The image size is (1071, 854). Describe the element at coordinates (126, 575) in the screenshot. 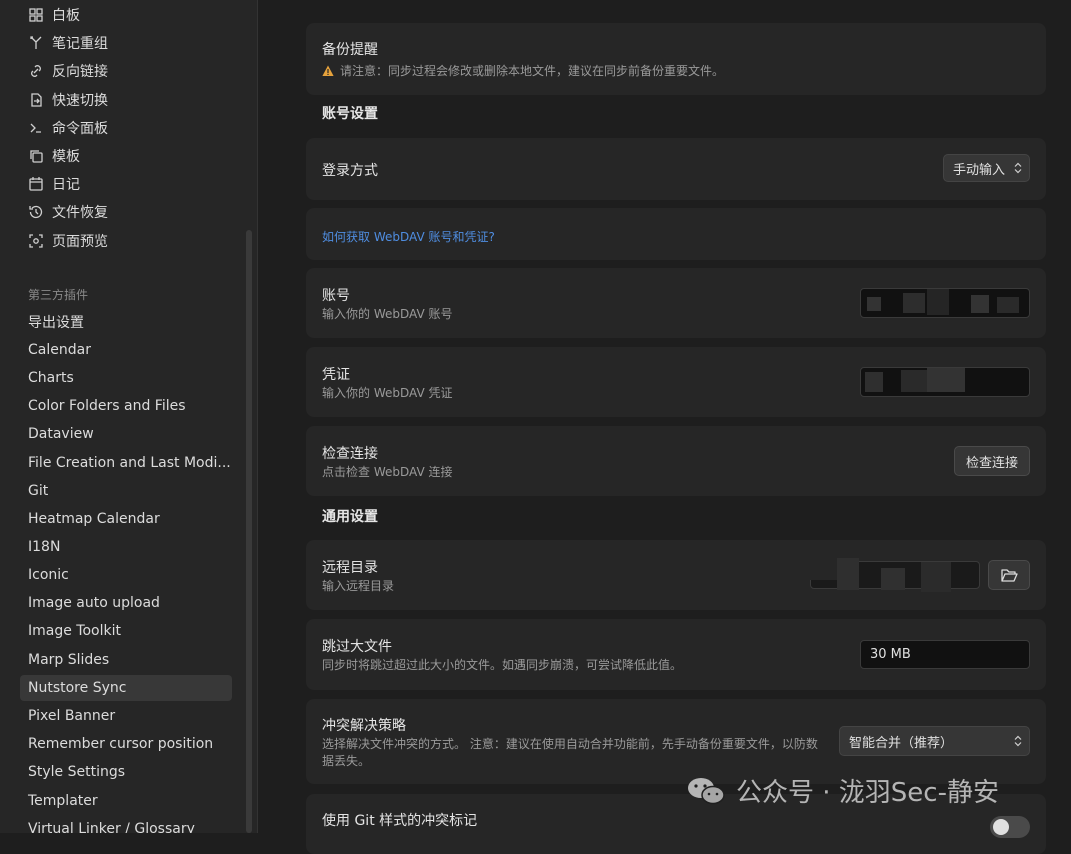

I see `sidebar-plugin-item: Iconic` at that location.